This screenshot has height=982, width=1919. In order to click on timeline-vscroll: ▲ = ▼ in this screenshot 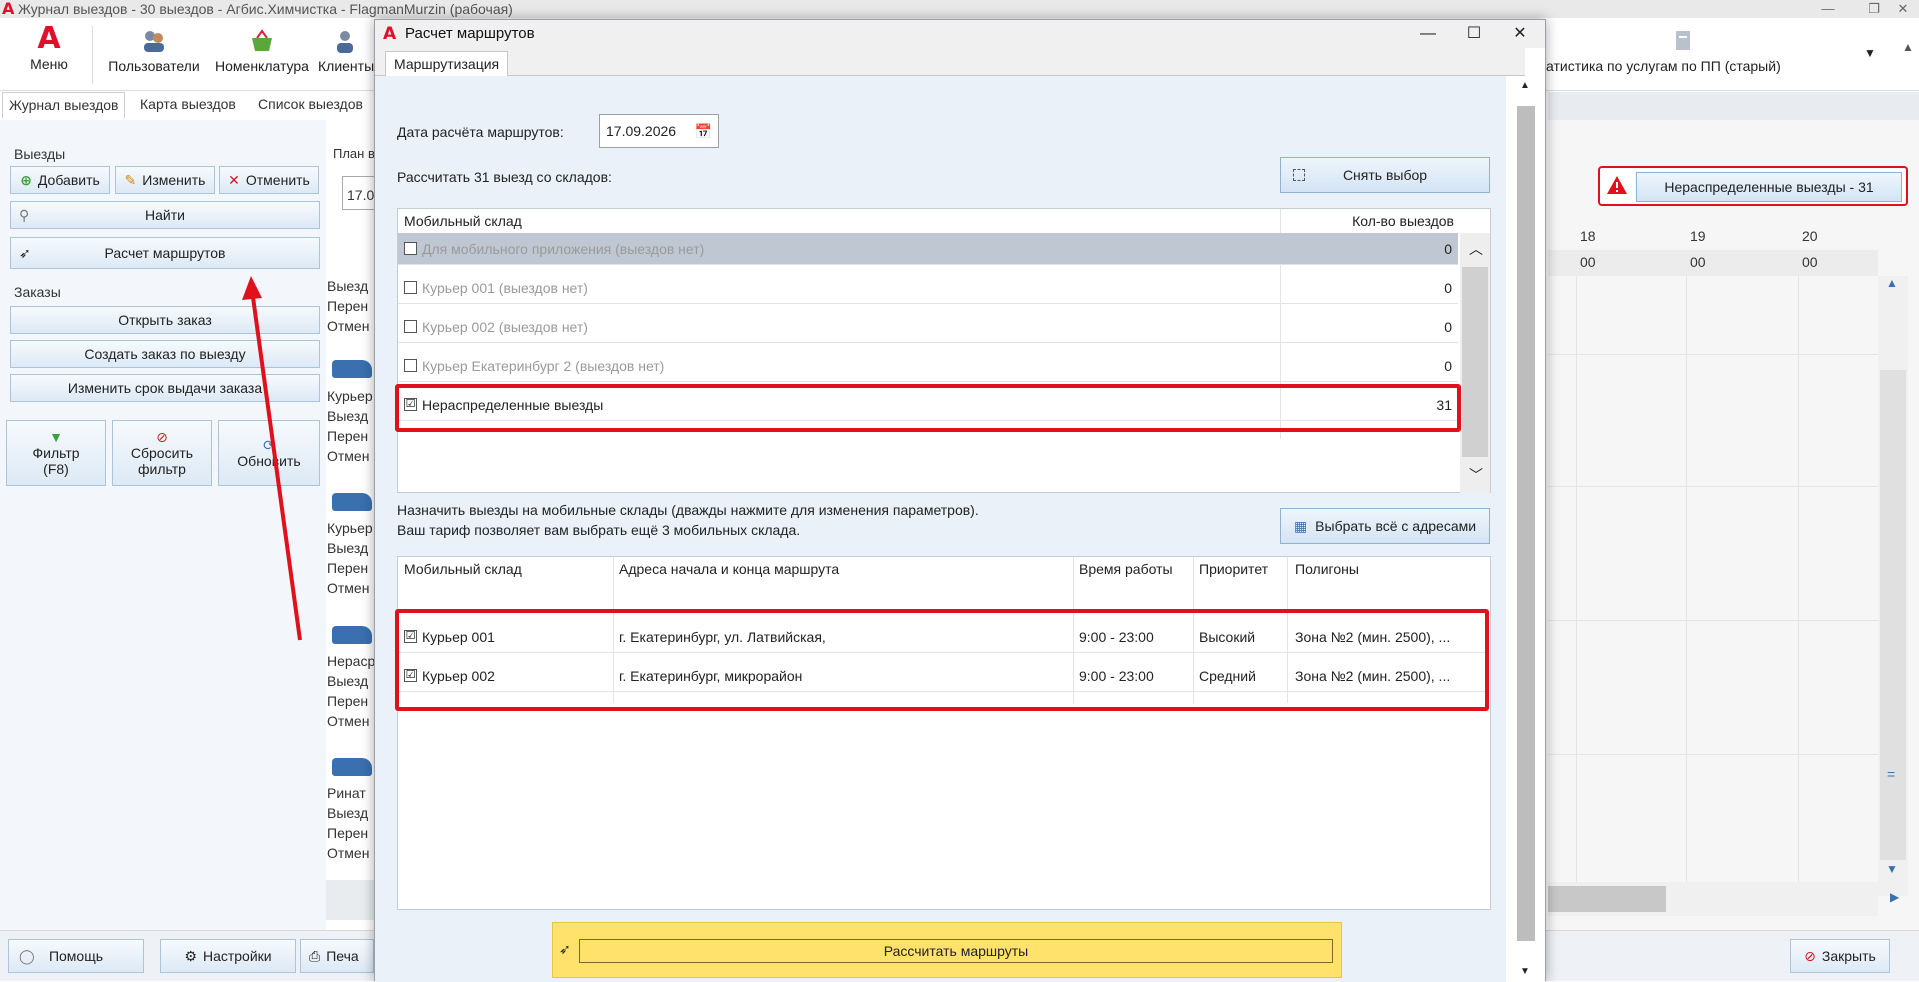, I will do `click(1893, 586)`.